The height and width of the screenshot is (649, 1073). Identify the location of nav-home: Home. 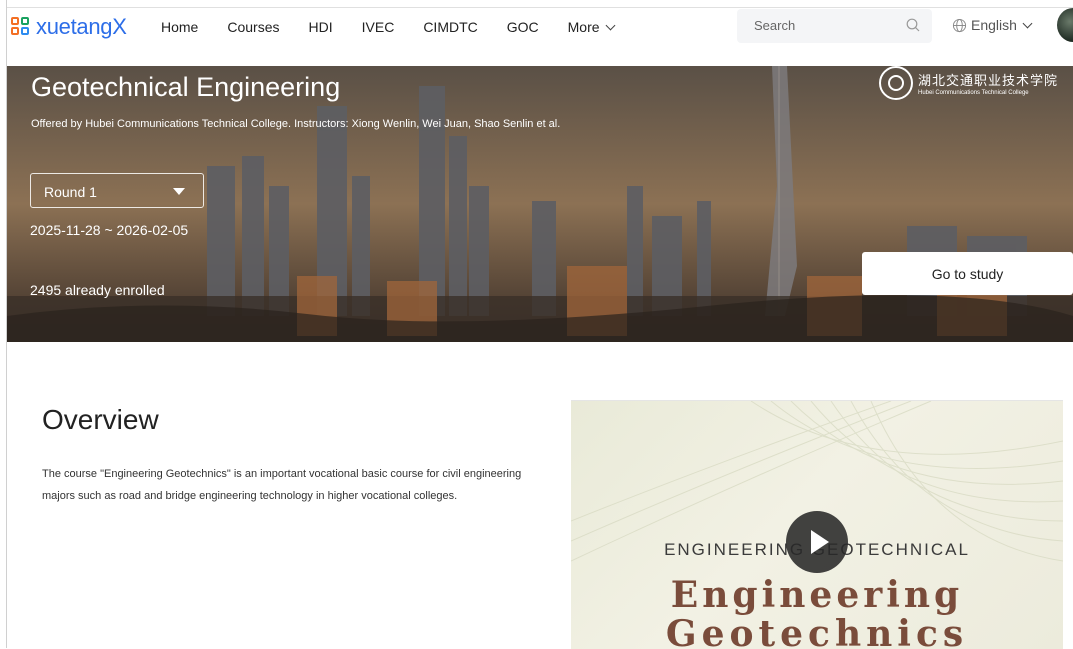
(179, 27).